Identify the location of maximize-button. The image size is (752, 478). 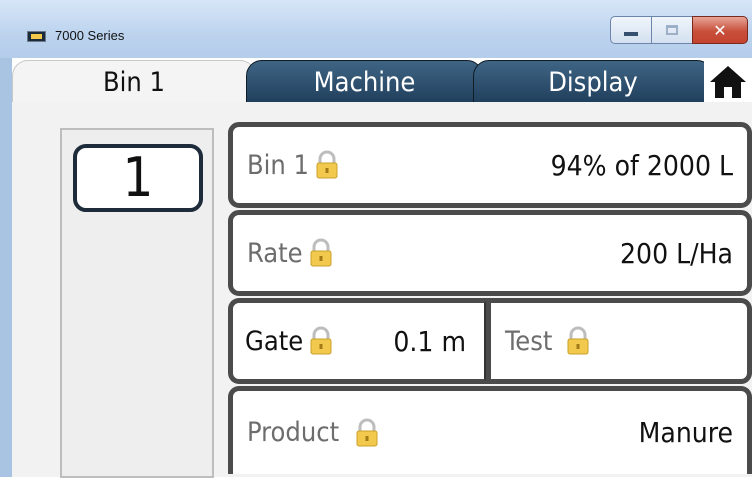
(672, 30).